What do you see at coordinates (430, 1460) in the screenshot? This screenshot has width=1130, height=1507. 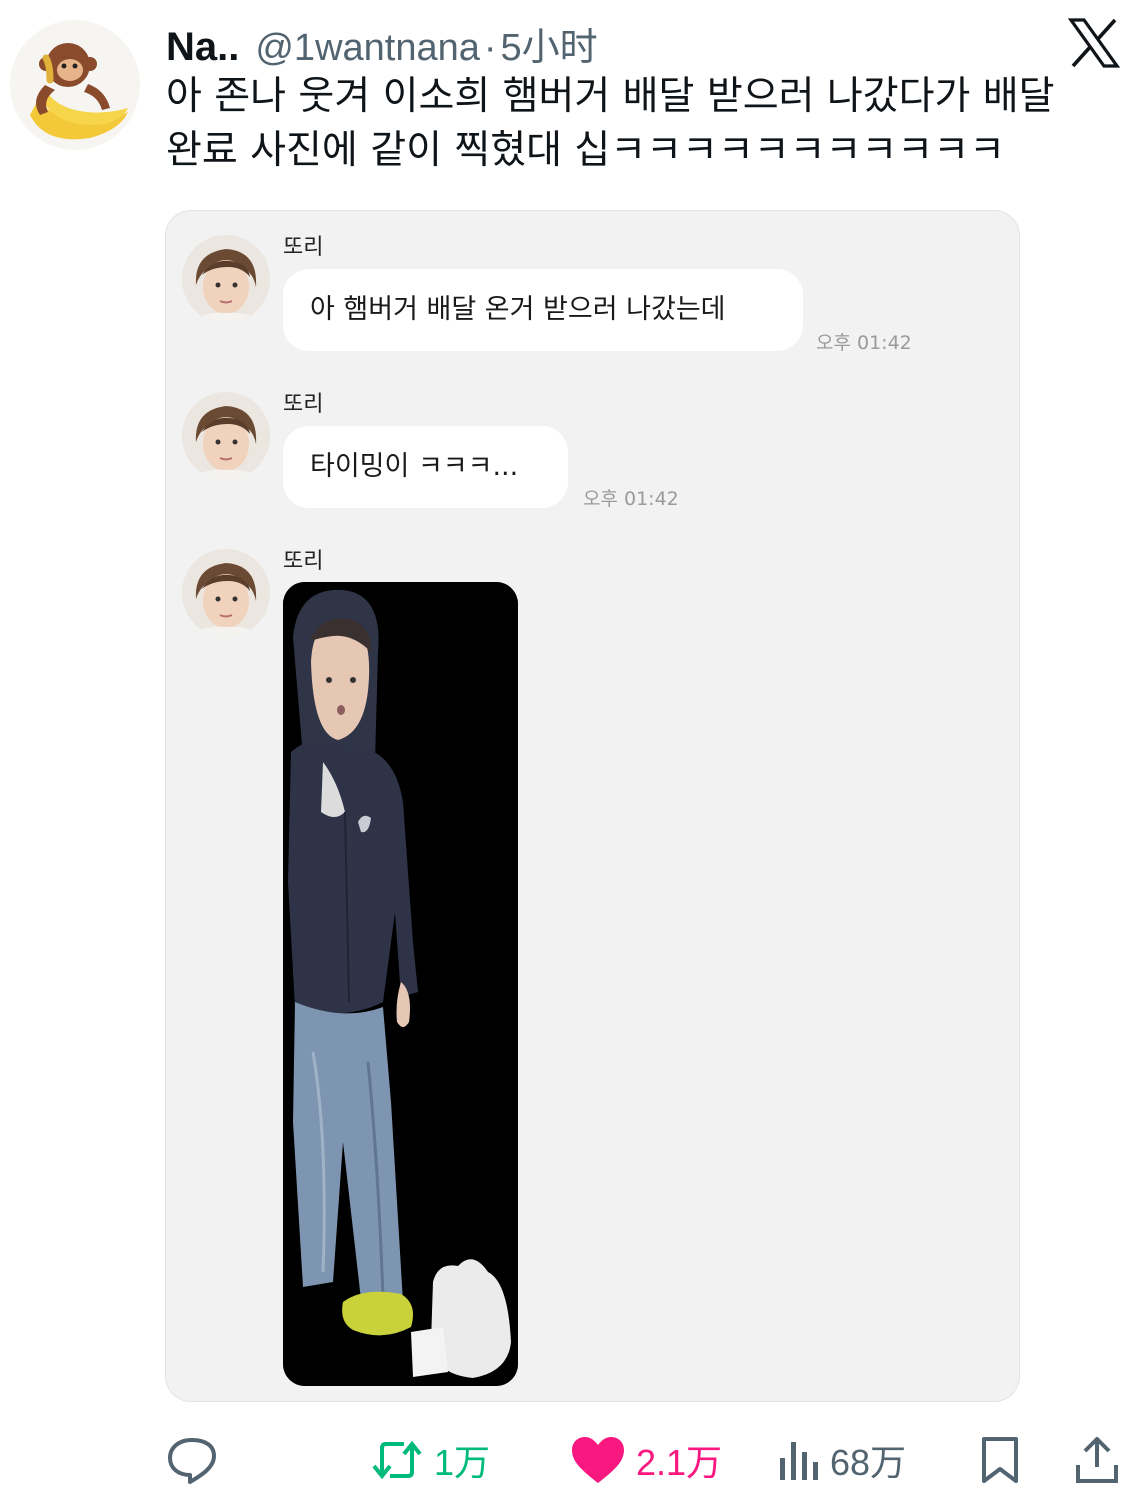 I see `retweet-button: 1万` at bounding box center [430, 1460].